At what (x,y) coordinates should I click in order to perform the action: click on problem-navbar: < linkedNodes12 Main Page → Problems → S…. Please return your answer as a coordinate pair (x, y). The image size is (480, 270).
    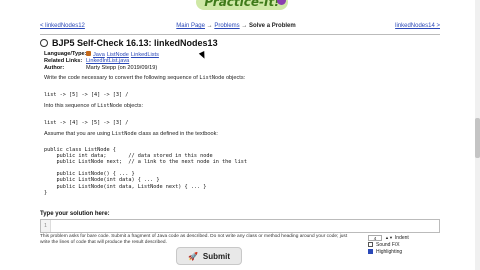
    Looking at the image, I should click on (240, 27).